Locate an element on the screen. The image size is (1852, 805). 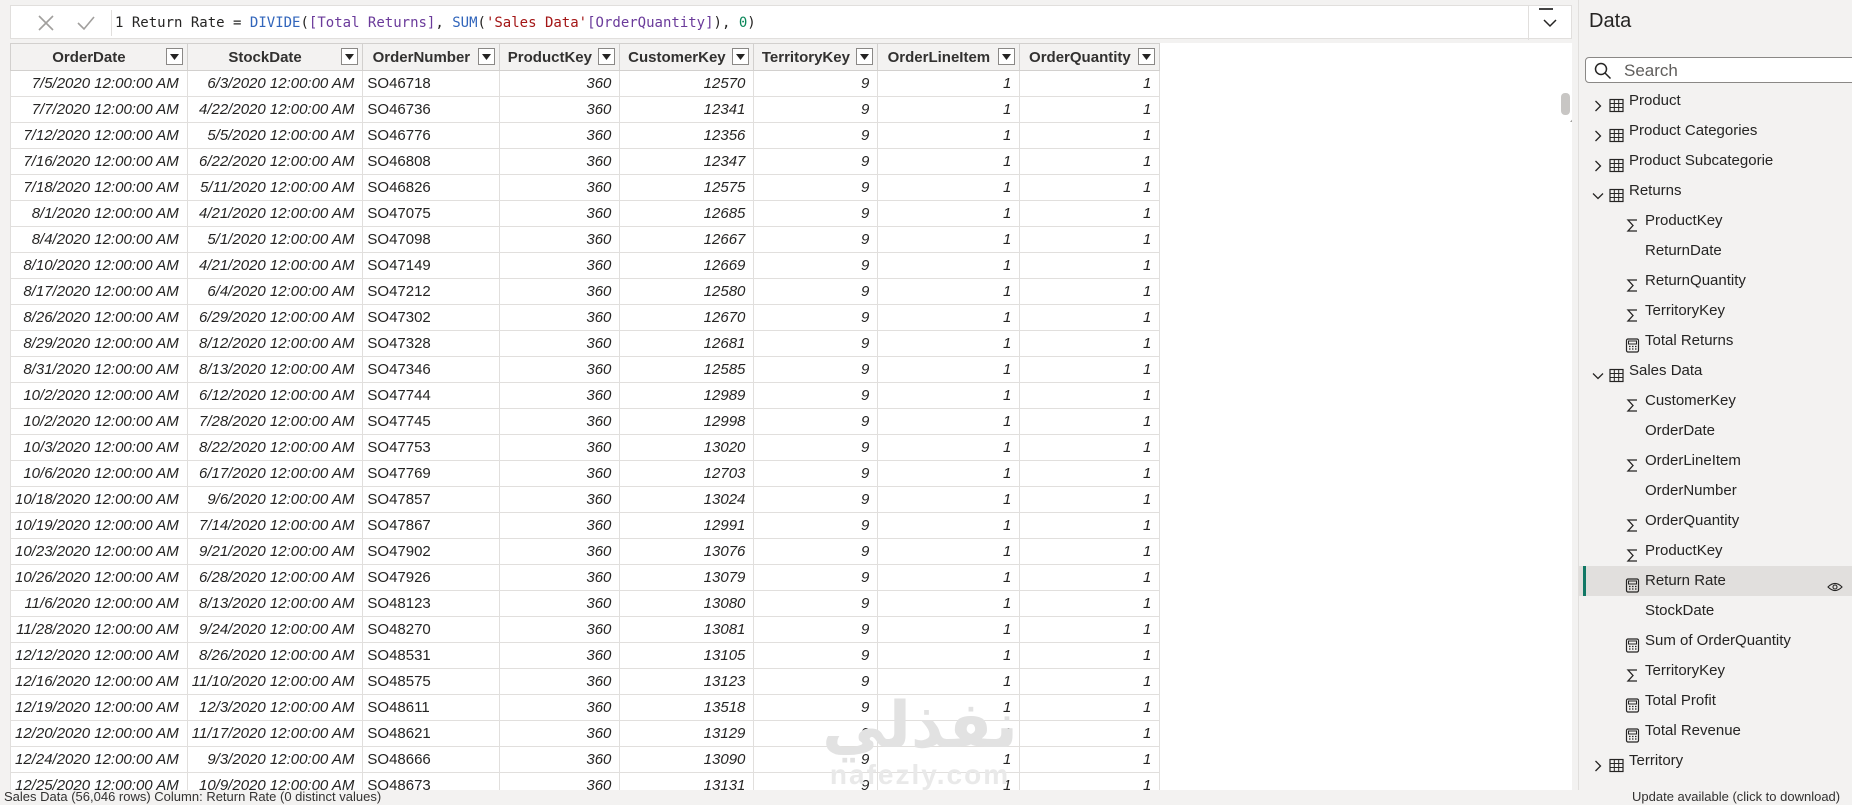
cell-stockdate: 6/4/2020 12:00:00 AM is located at coordinates (275, 291).